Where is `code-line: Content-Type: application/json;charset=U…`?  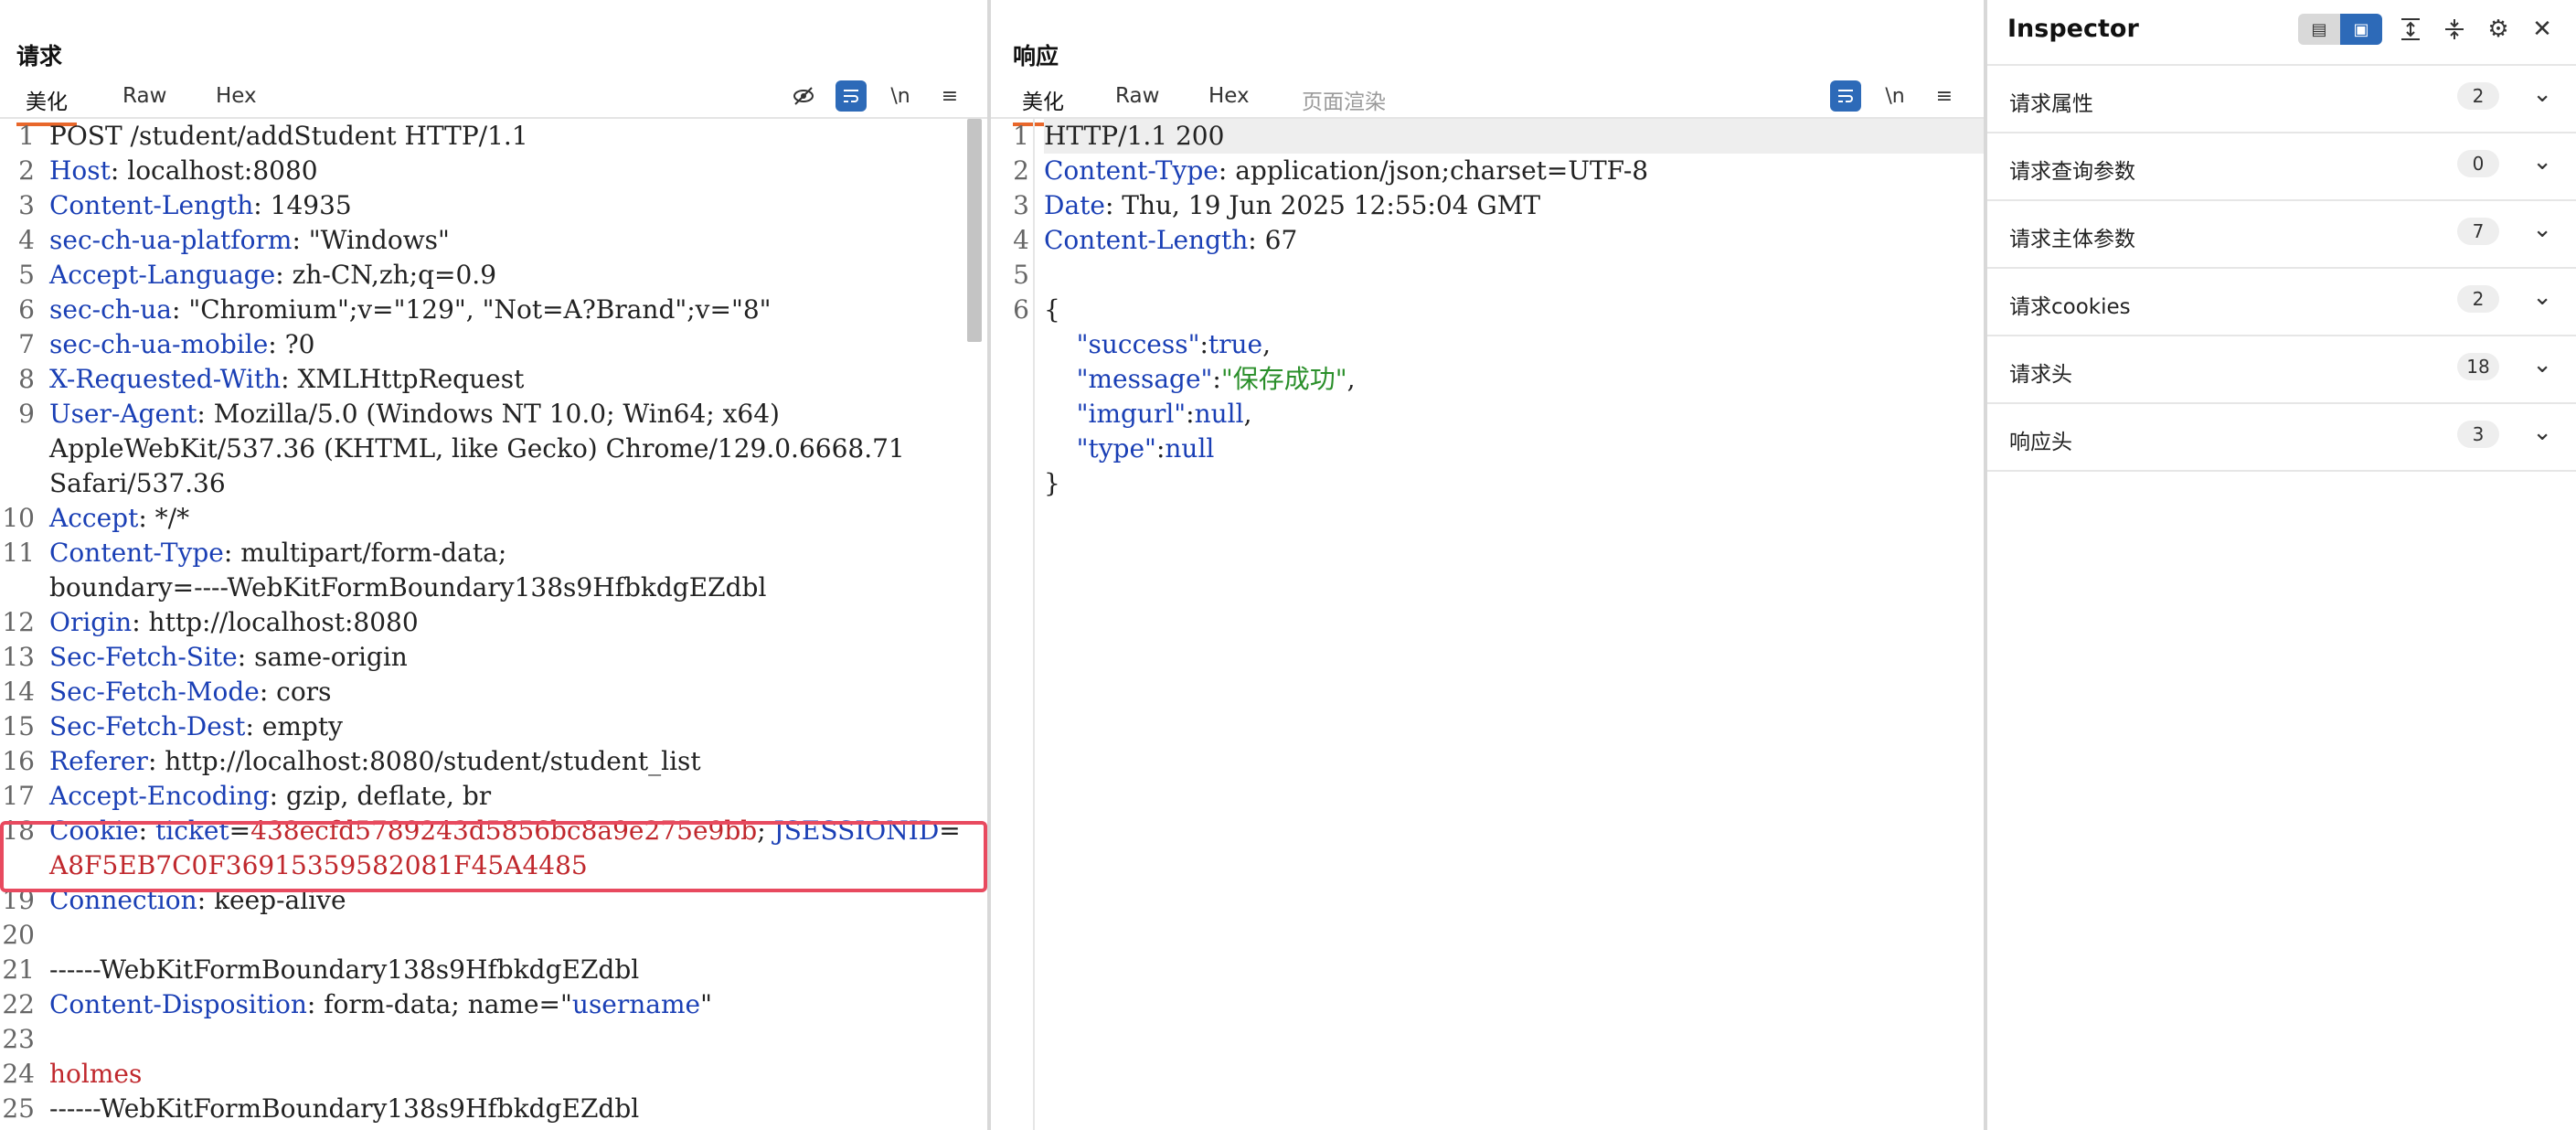 code-line: Content-Type: application/json;charset=U… is located at coordinates (1514, 171).